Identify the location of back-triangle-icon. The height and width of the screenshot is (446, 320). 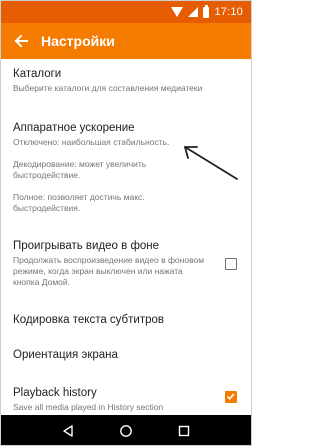
(68, 431).